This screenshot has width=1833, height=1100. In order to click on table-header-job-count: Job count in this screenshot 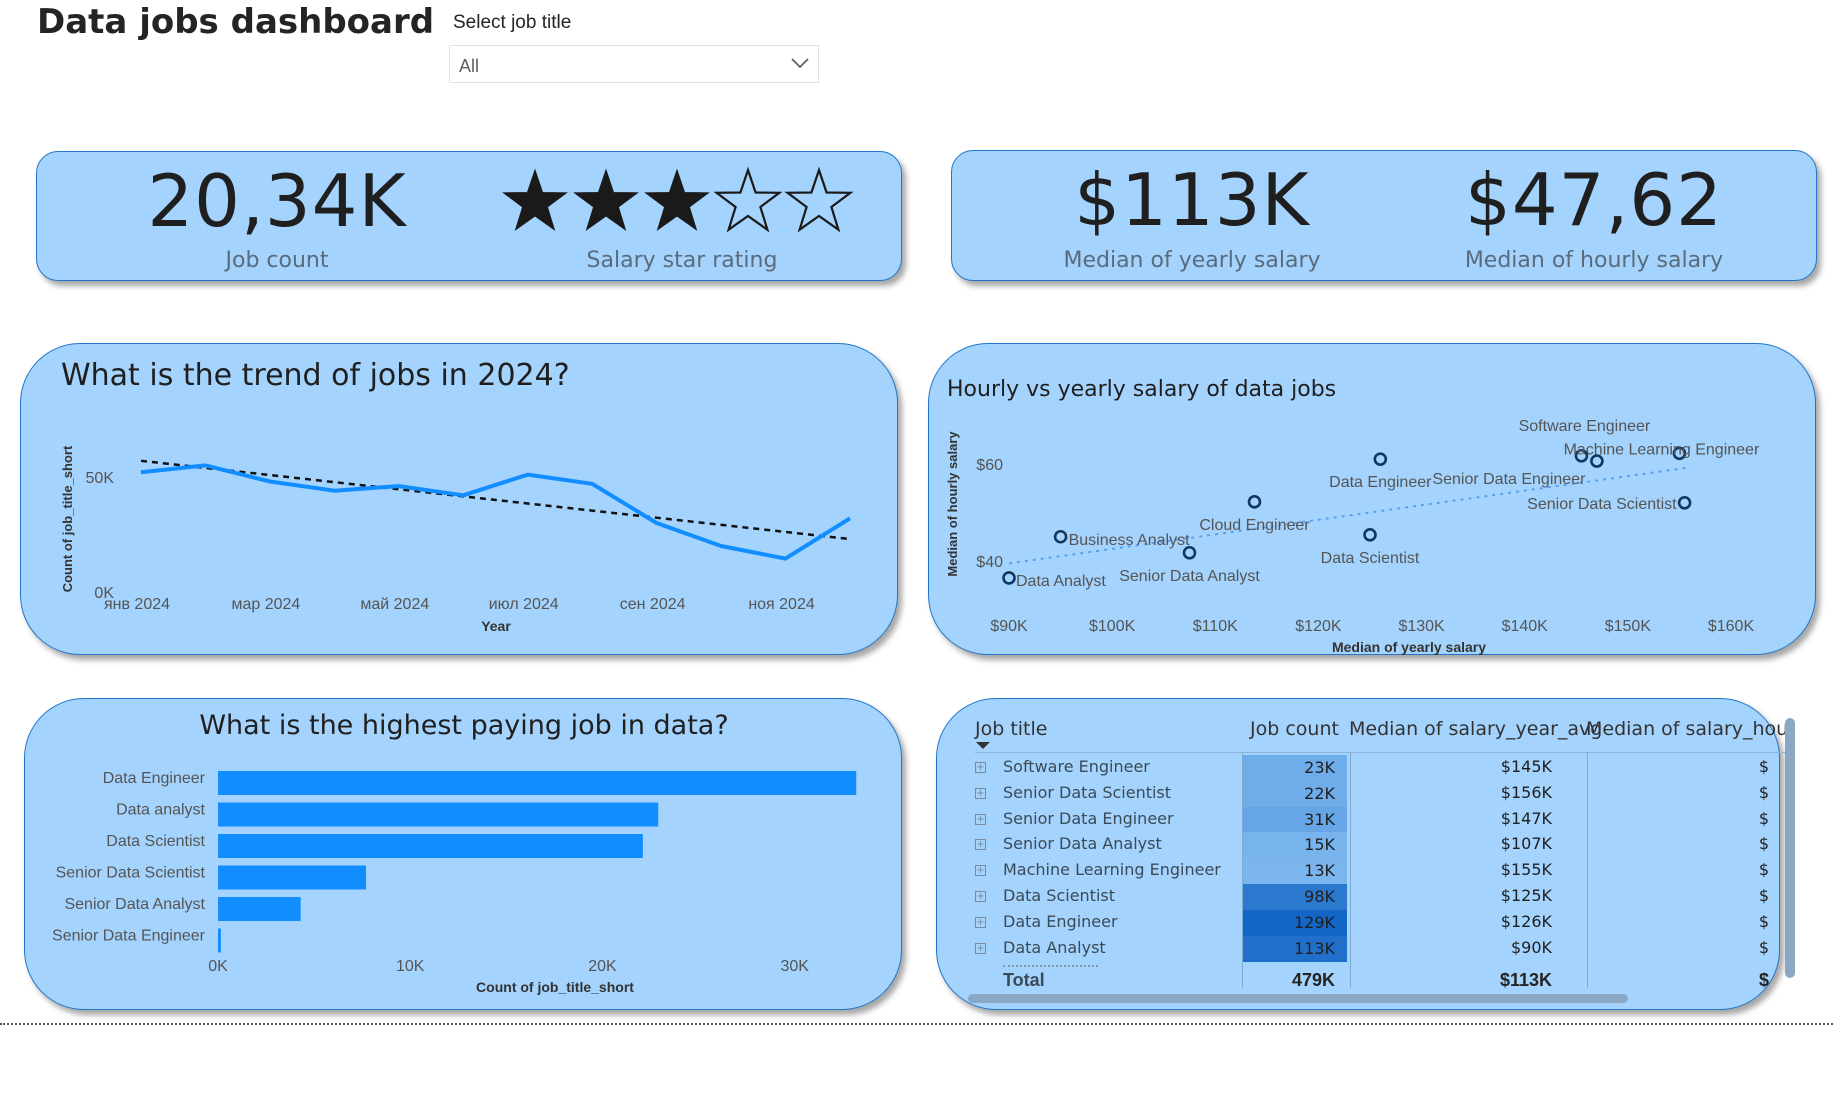, I will do `click(1294, 729)`.